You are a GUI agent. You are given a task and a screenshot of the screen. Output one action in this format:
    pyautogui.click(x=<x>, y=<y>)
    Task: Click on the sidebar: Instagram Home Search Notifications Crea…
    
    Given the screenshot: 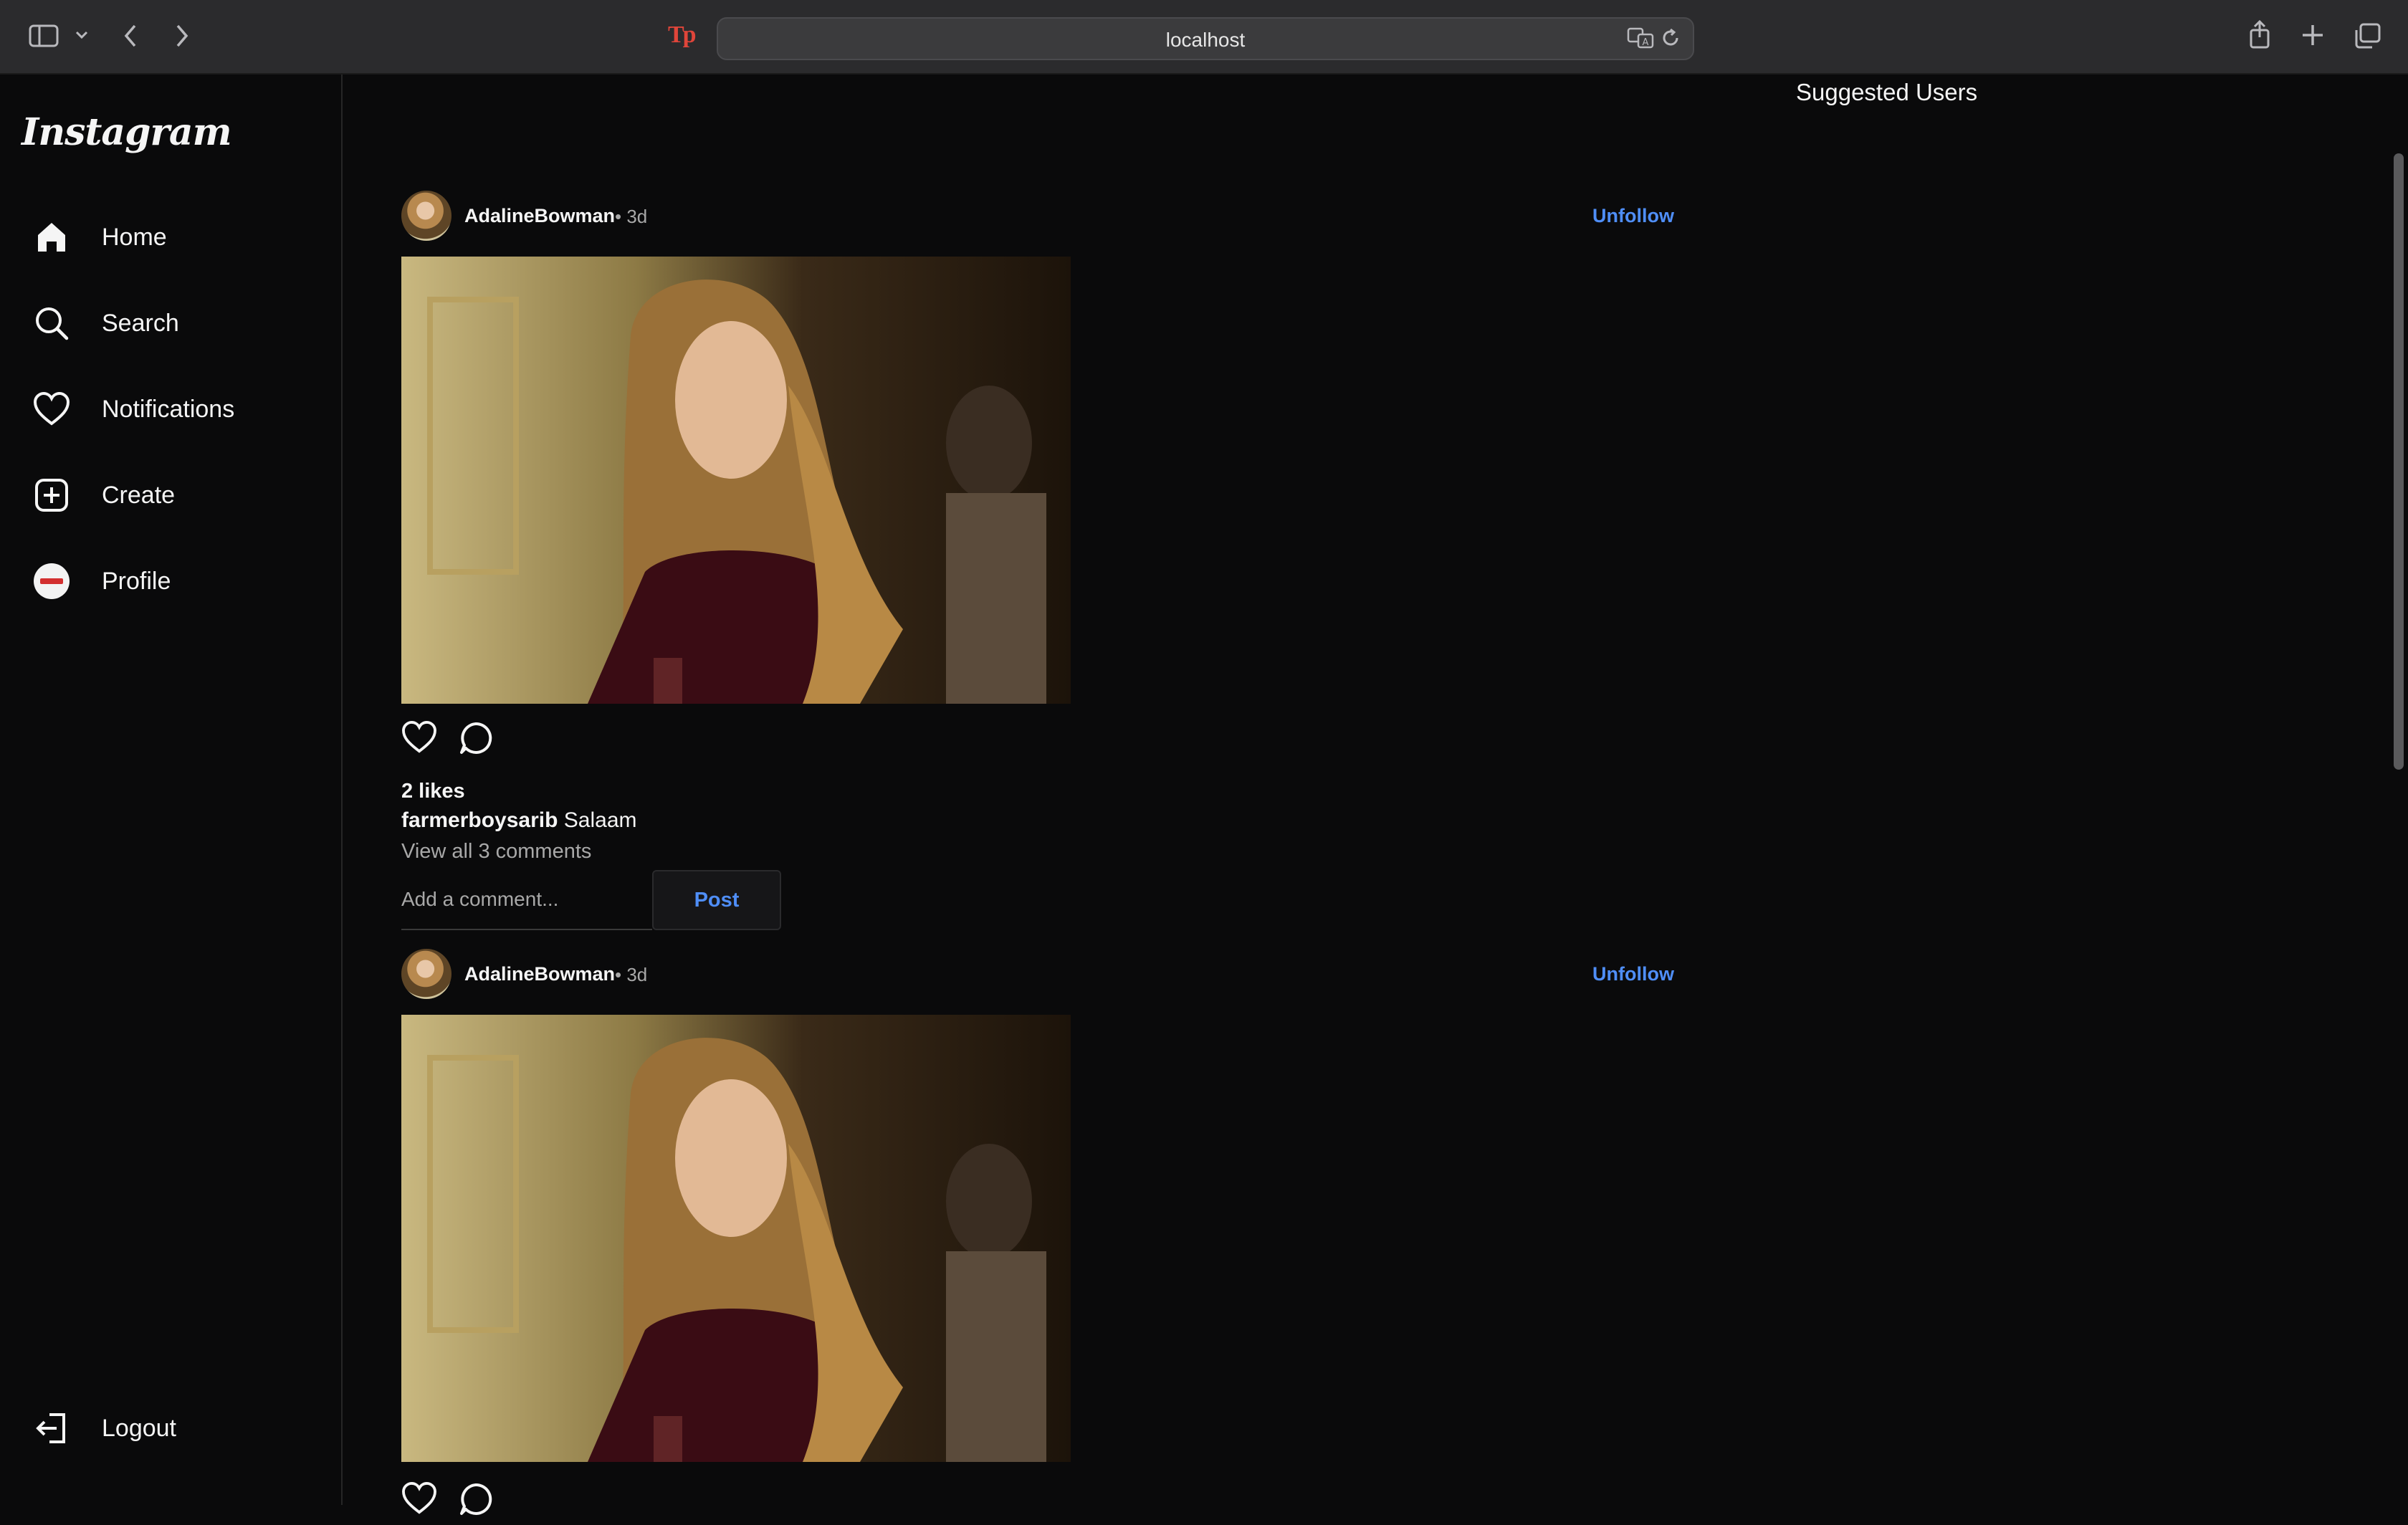 What is the action you would take?
    pyautogui.click(x=171, y=790)
    